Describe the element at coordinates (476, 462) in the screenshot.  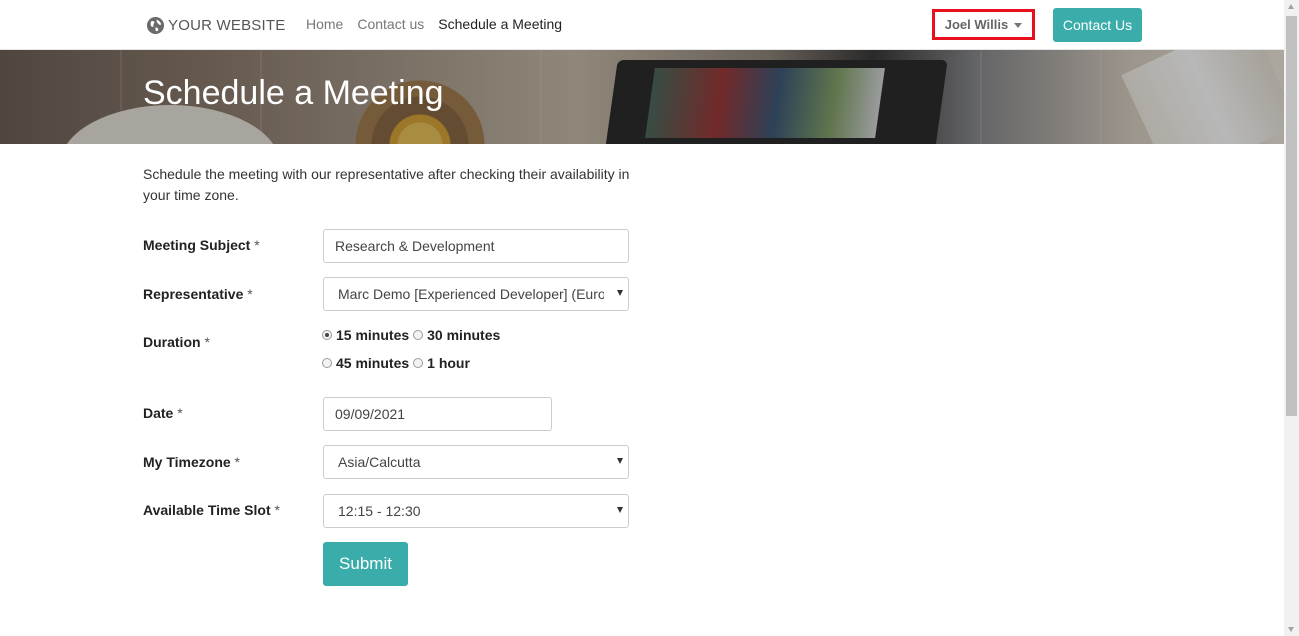
I see `timezone-select: Asia/Calcutta` at that location.